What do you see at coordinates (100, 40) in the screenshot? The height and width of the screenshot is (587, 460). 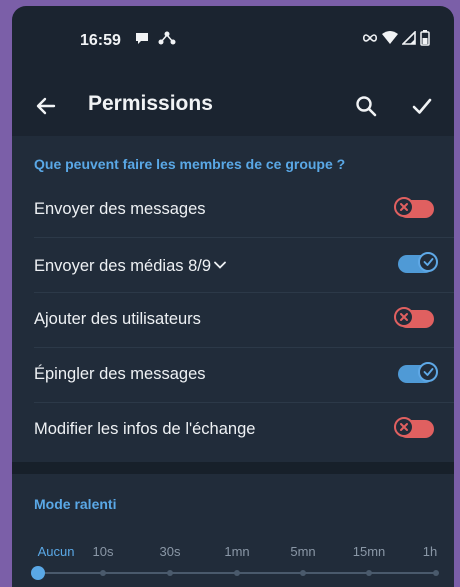 I see `status-time: 16:59` at bounding box center [100, 40].